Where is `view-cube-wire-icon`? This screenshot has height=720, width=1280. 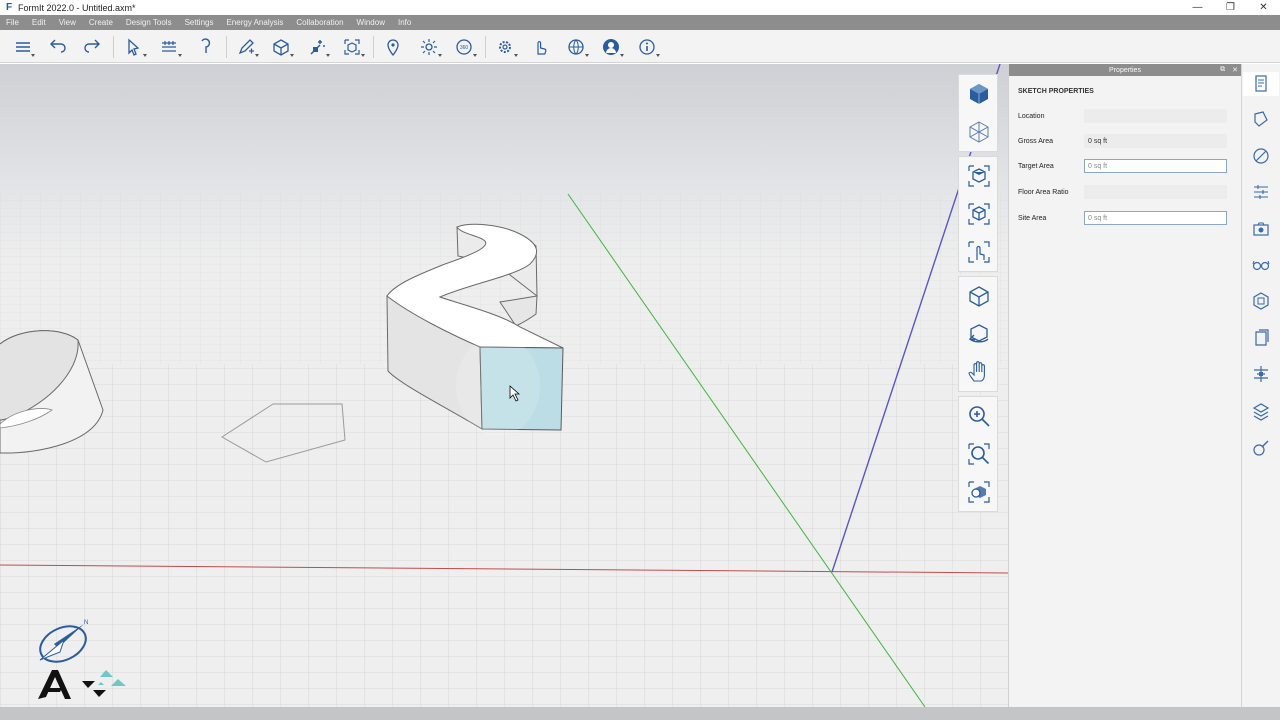
view-cube-wire-icon is located at coordinates (979, 132).